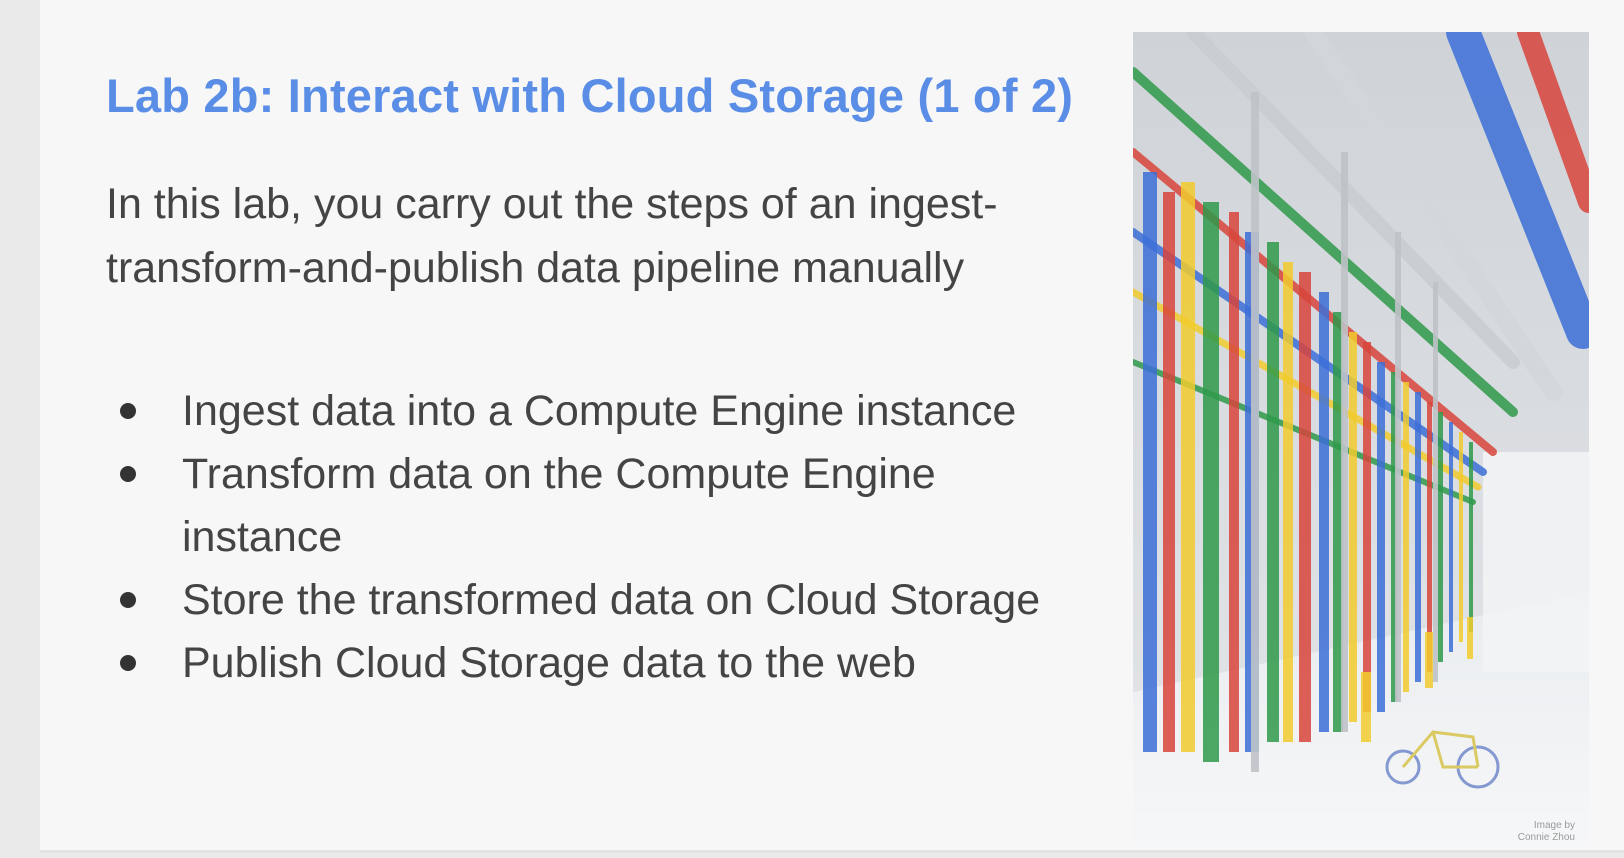  Describe the element at coordinates (549, 663) in the screenshot. I see `bullet-text: Publish Cloud Storage data to the web` at that location.